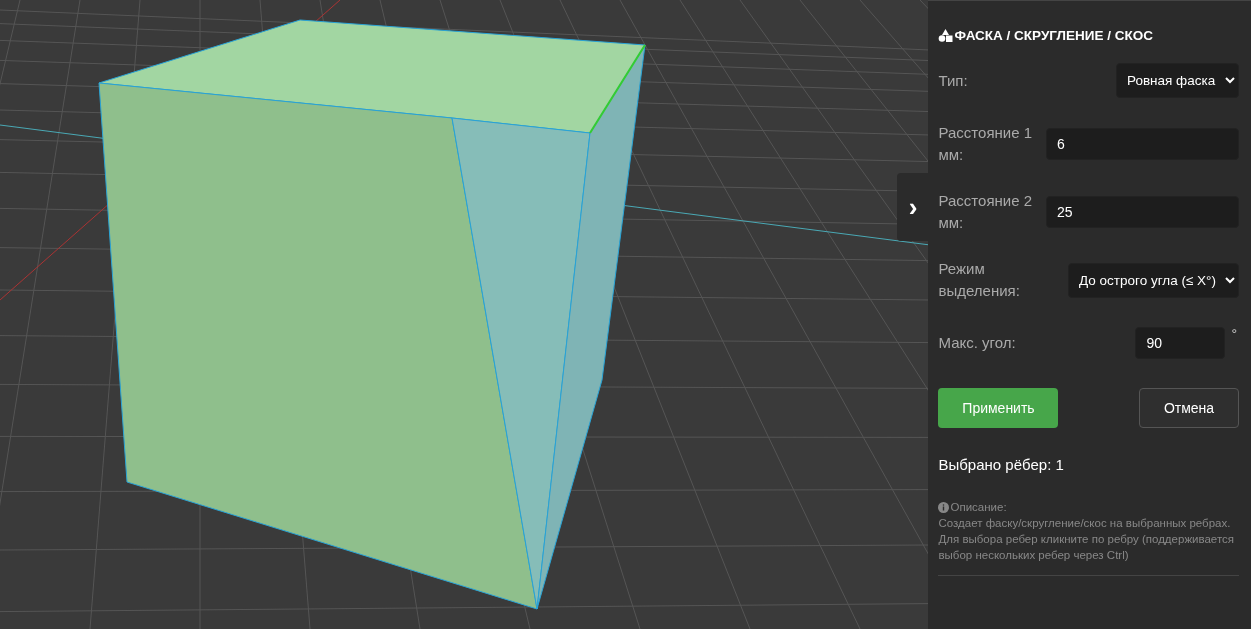 Image resolution: width=1251 pixels, height=629 pixels. Describe the element at coordinates (1189, 408) in the screenshot. I see `cancel-button: Отмена` at that location.